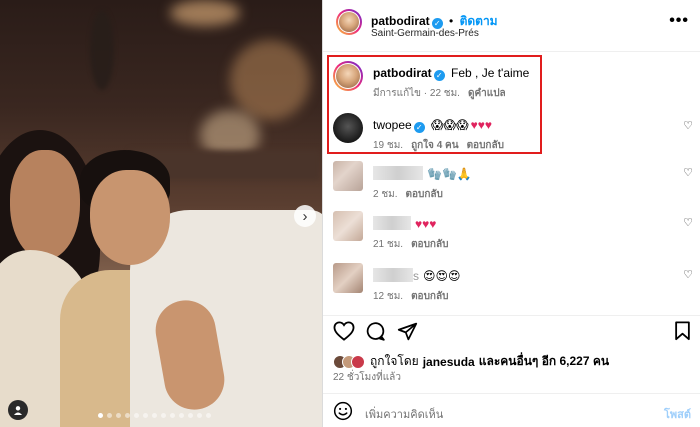 The image size is (700, 427). What do you see at coordinates (410, 244) in the screenshot?
I see `comment-meta: 21 ชม. ตอบกลับ` at bounding box center [410, 244].